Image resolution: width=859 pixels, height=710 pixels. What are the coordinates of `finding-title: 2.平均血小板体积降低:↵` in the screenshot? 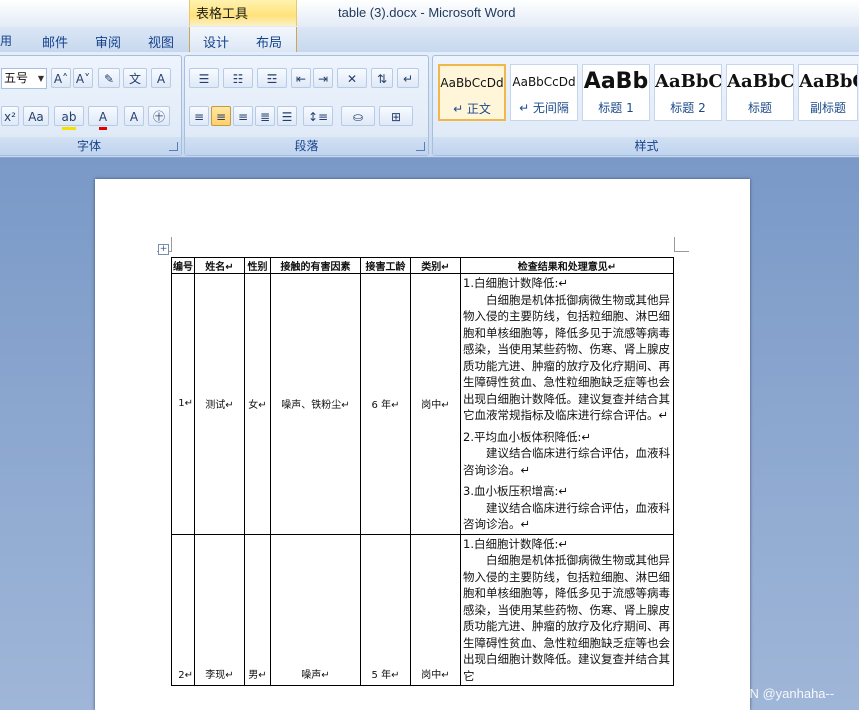 It's located at (527, 436).